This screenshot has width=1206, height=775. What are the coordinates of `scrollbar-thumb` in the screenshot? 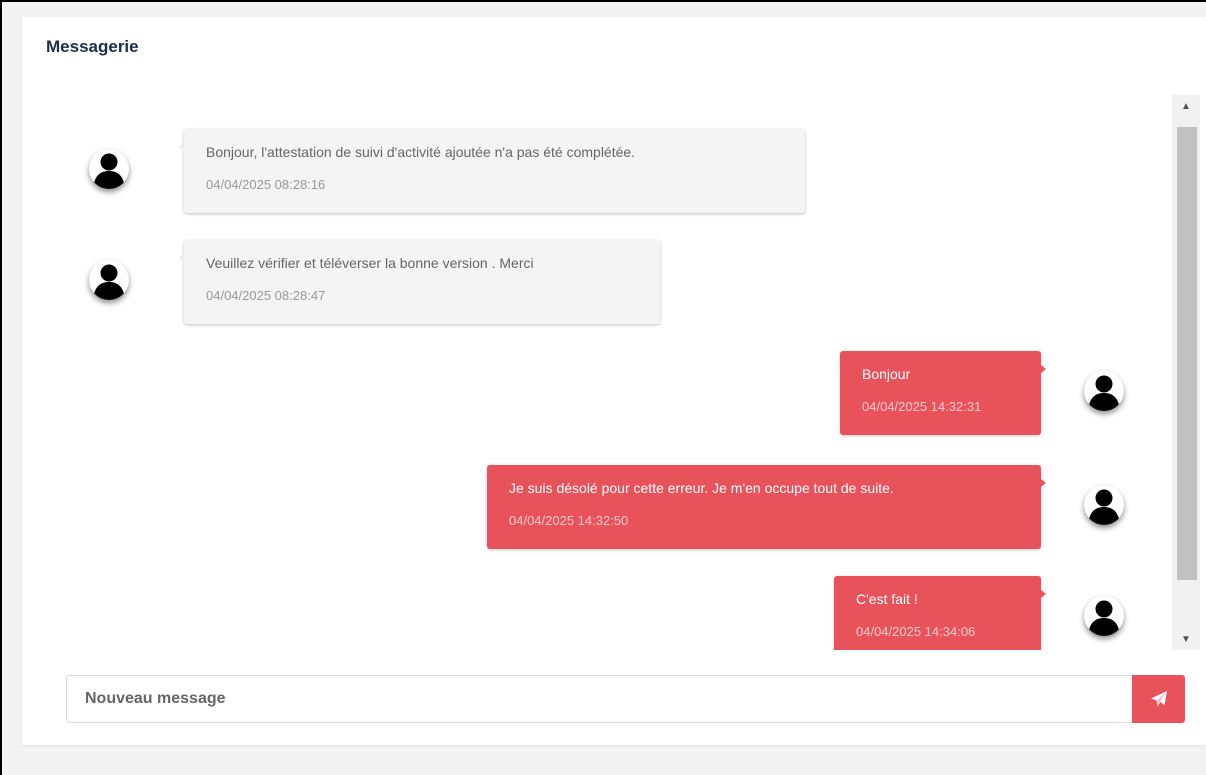 It's located at (1187, 353).